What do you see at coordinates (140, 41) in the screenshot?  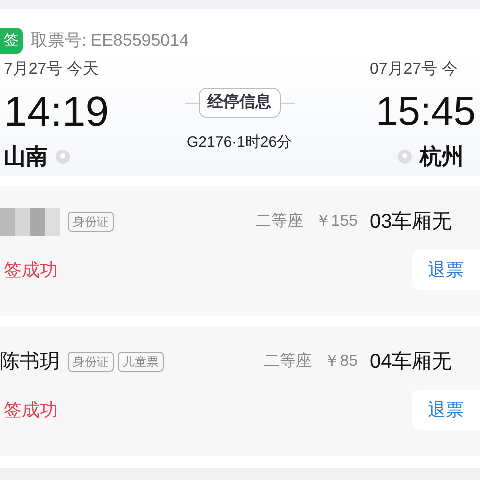 I see `pickup-code: EE85595014` at bounding box center [140, 41].